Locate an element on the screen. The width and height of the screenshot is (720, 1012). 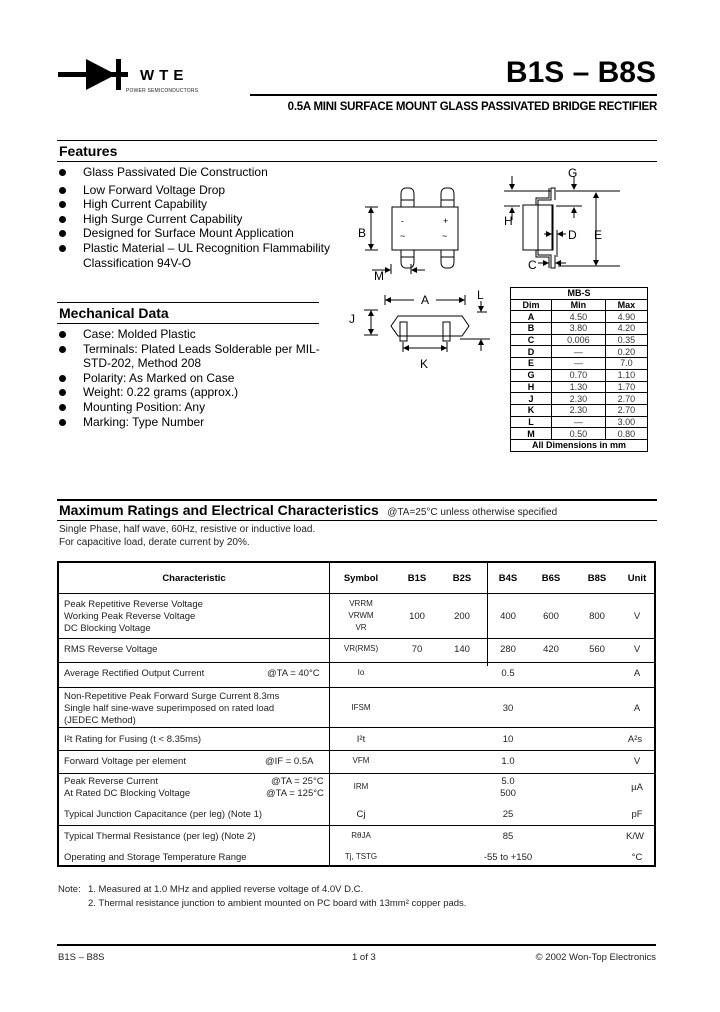
mechanical-item: Weight: 0.22 grams (approx.) is located at coordinates (192, 392).